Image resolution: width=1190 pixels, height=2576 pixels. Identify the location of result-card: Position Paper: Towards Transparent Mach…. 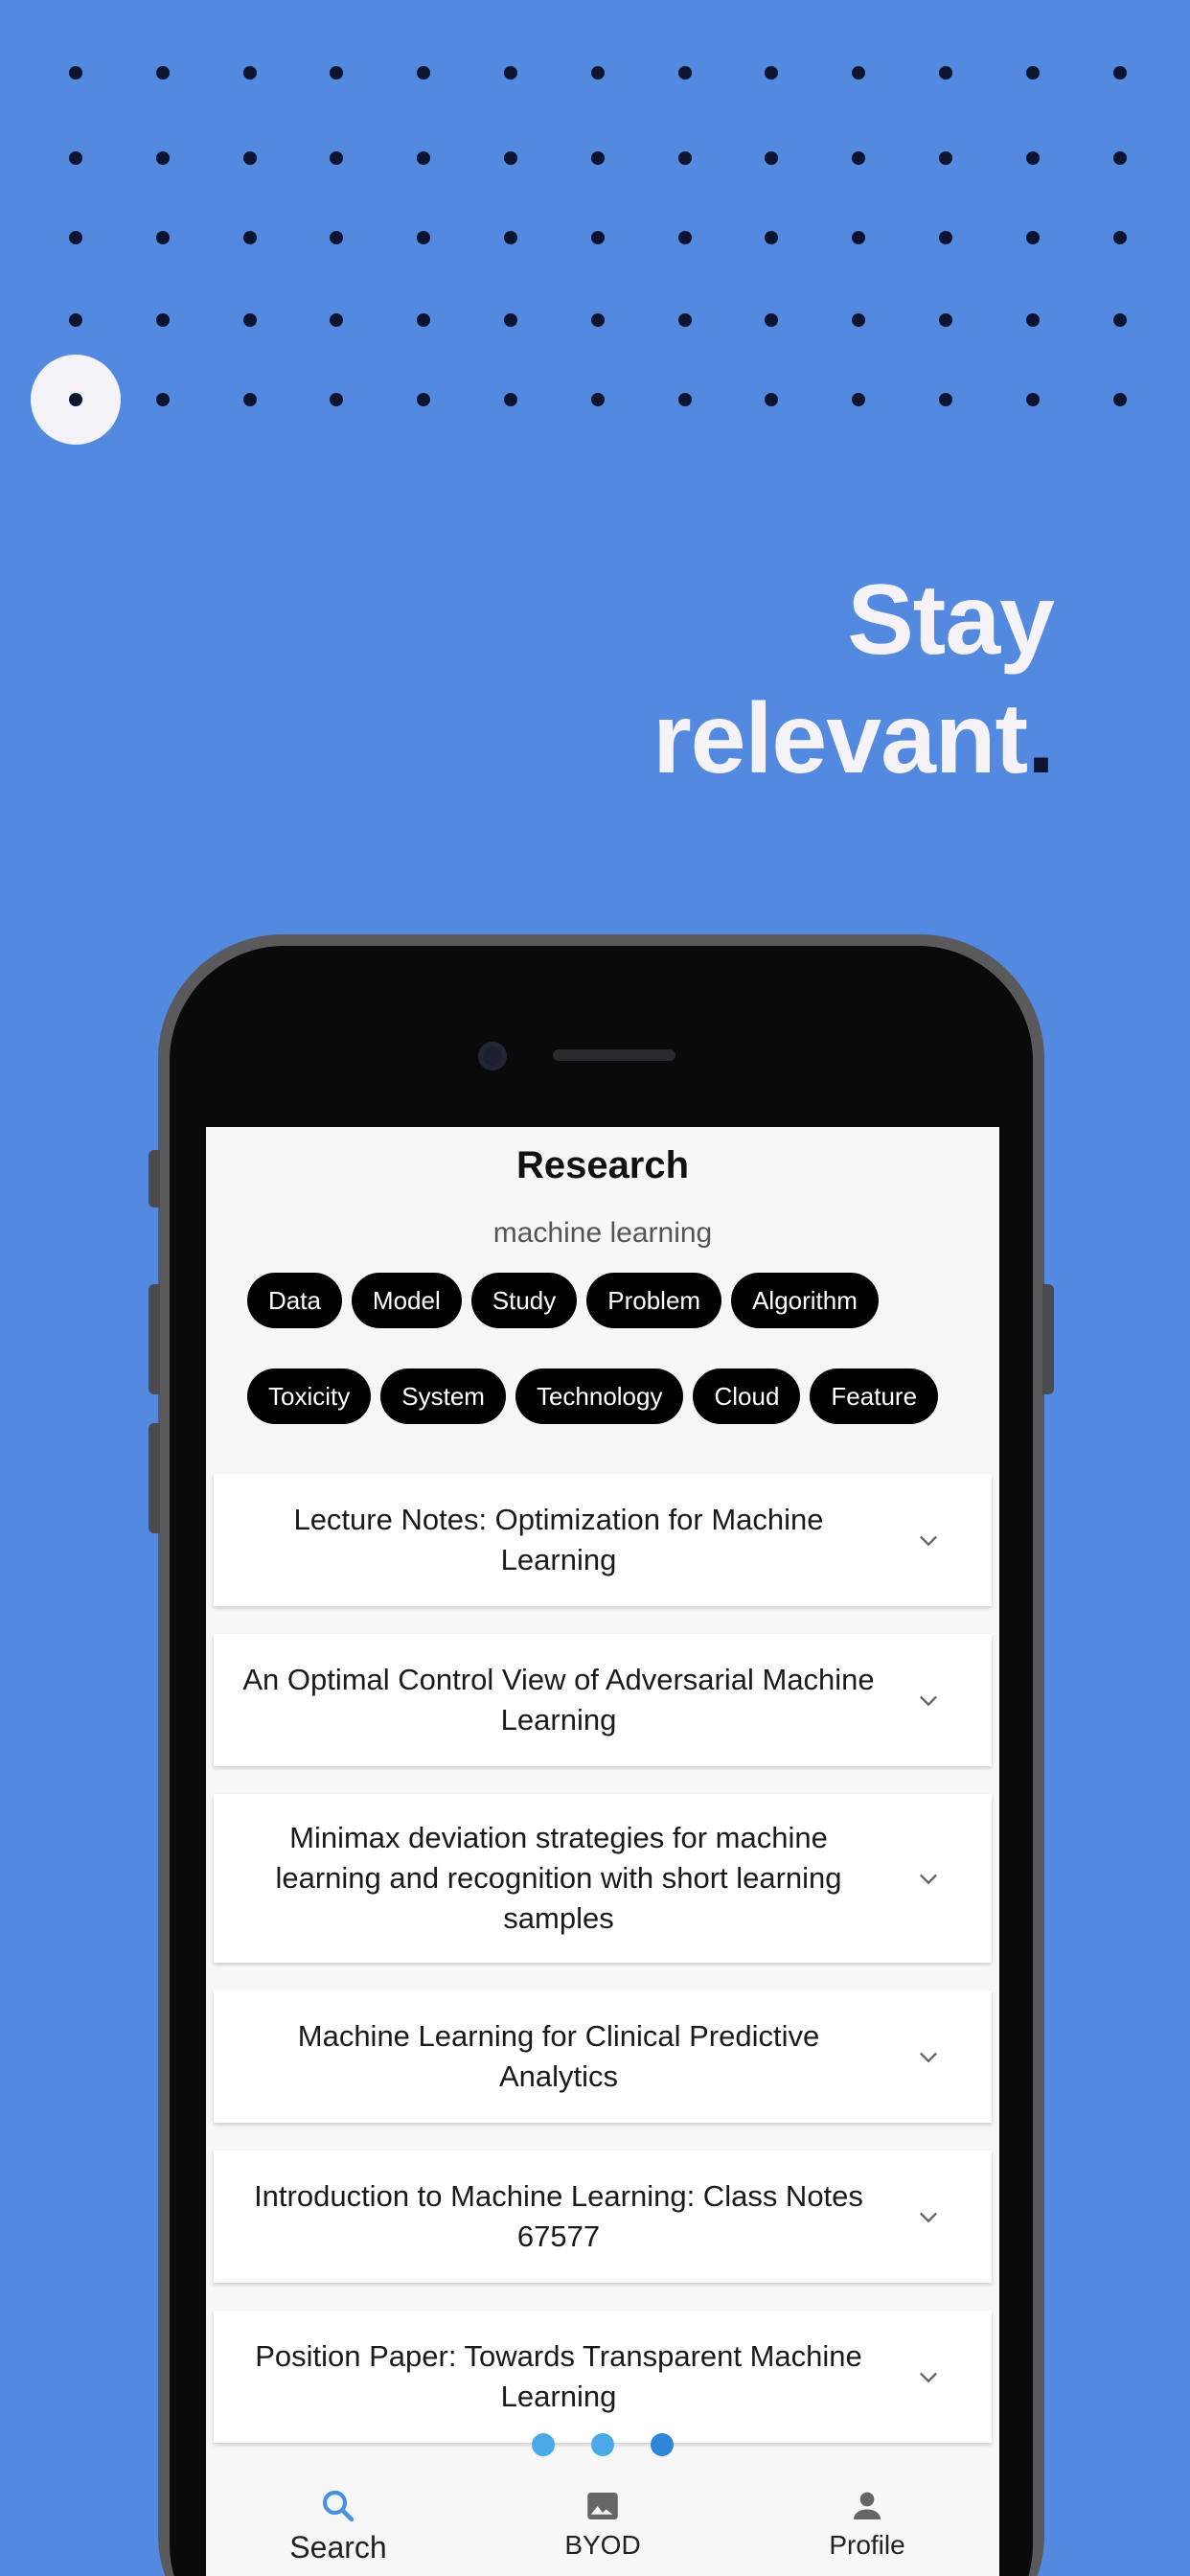
(603, 2377).